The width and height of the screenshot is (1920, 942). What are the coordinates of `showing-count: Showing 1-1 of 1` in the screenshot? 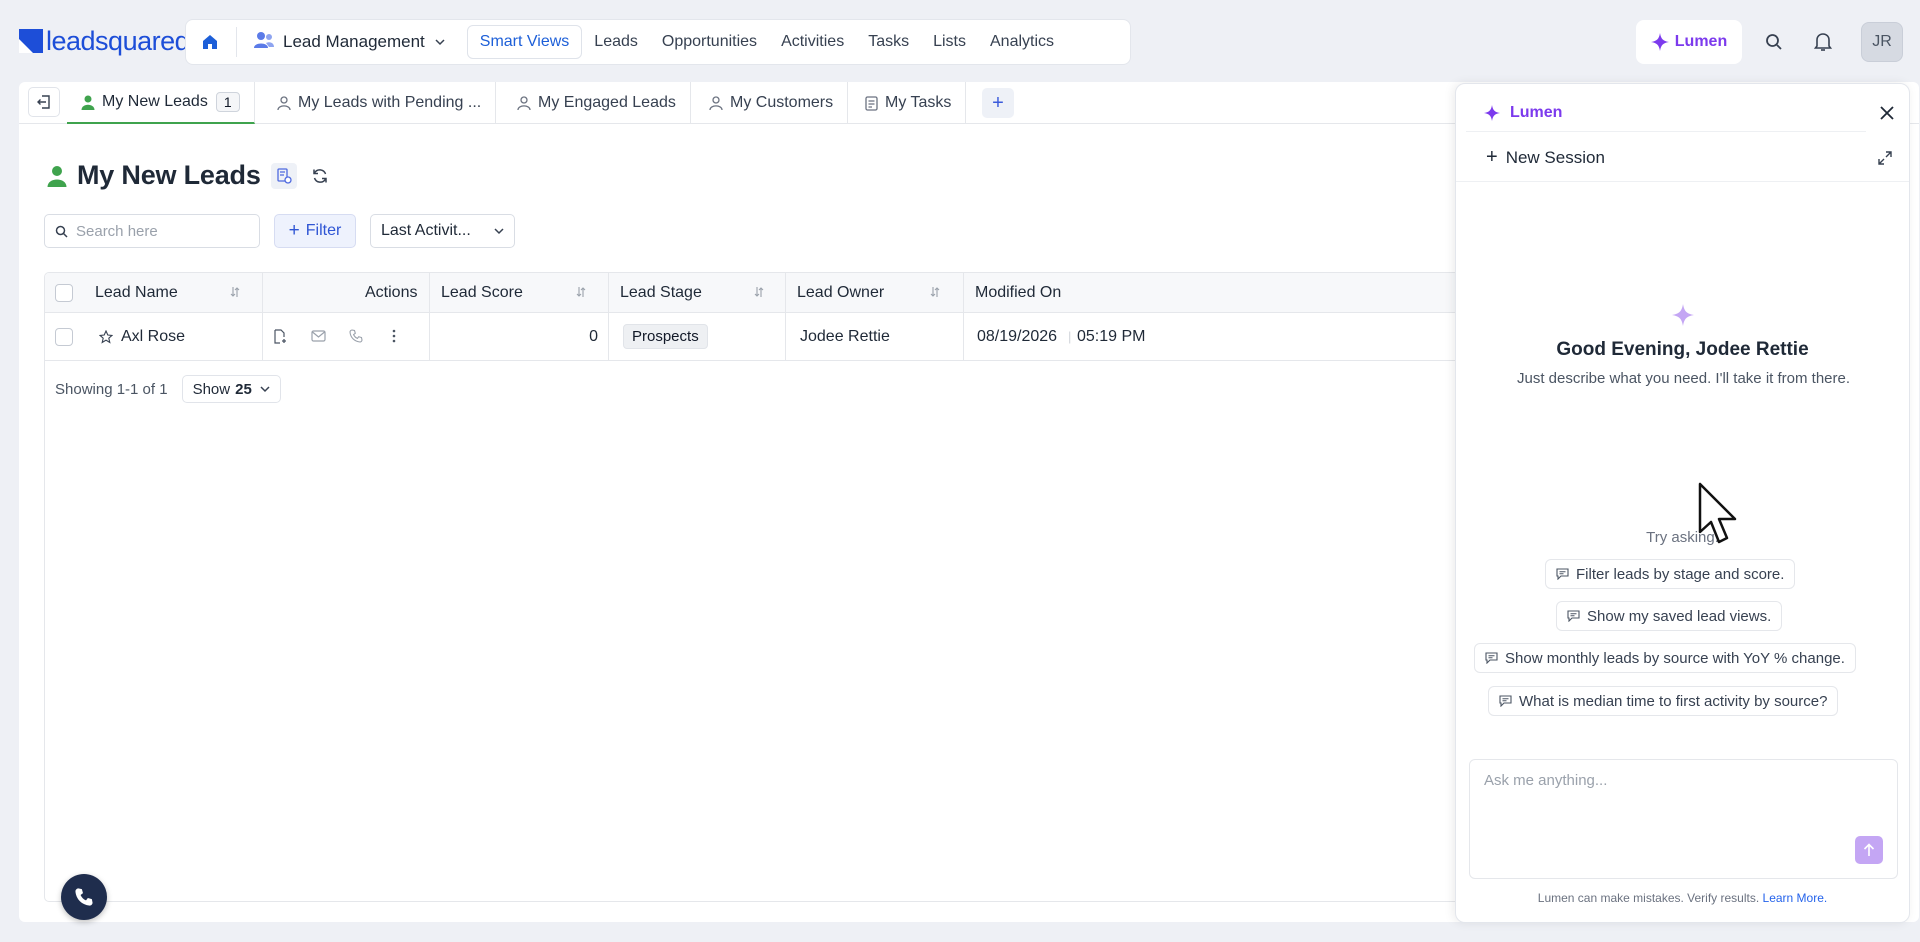 It's located at (111, 389).